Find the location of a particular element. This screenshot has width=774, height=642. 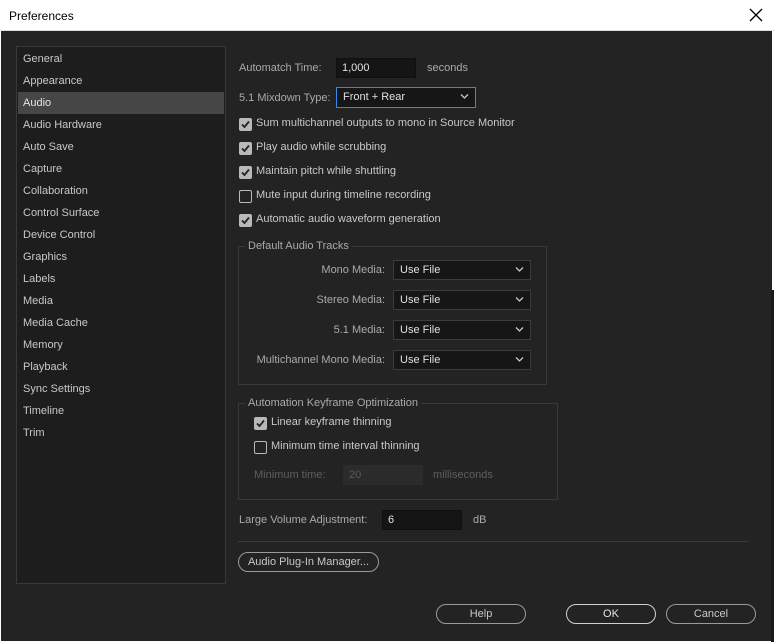

multichannel-mono-media-value: Use File is located at coordinates (420, 360).